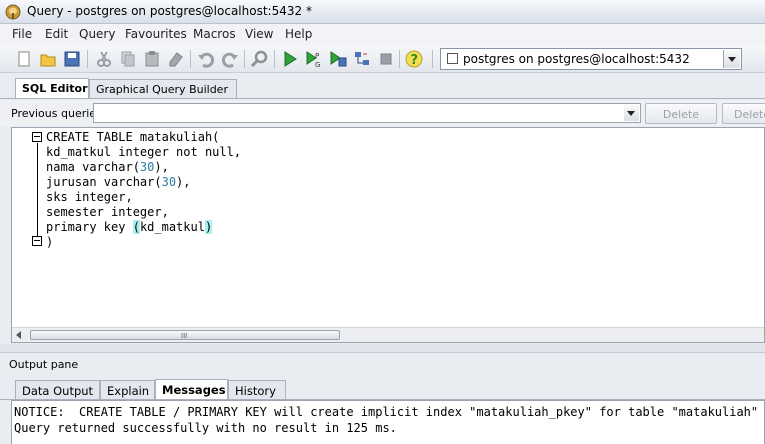  What do you see at coordinates (367, 113) in the screenshot?
I see `previous-queries-select` at bounding box center [367, 113].